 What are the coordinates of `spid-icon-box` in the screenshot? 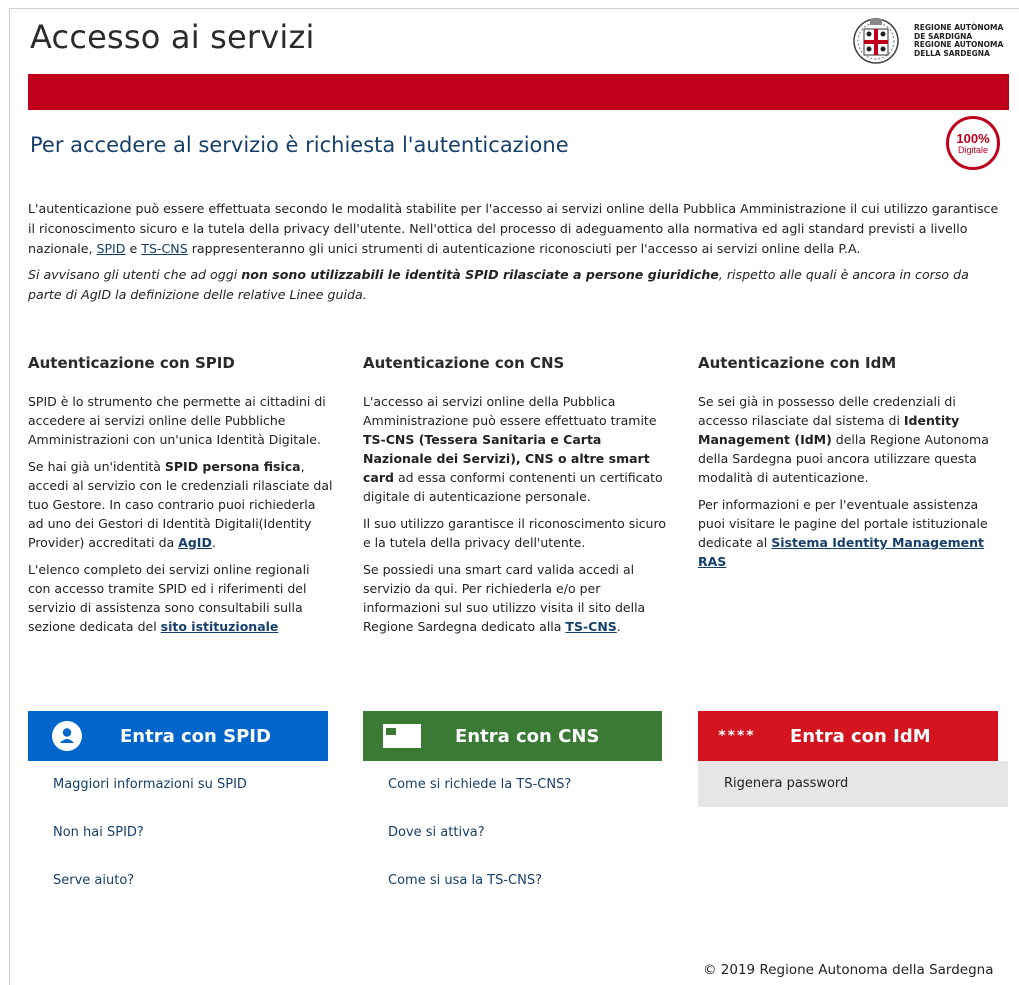 It's located at (67, 736).